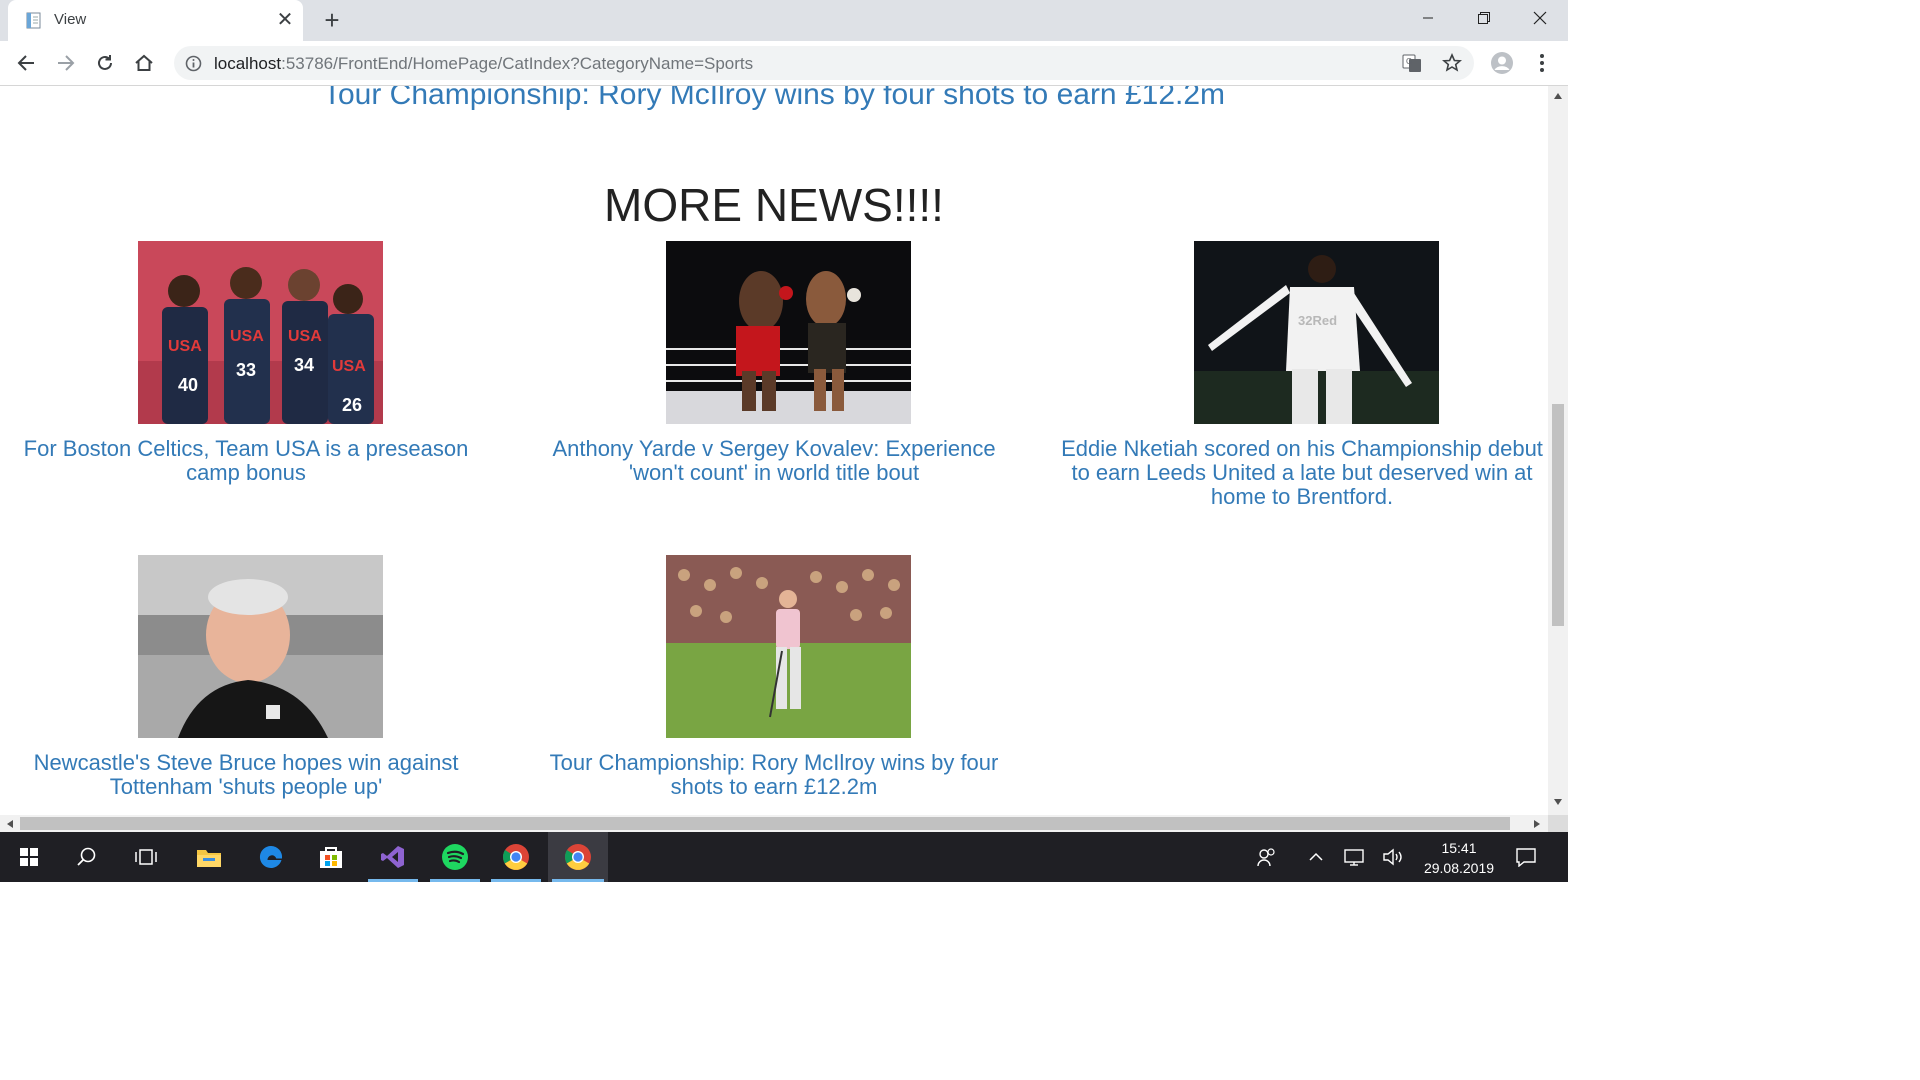 This screenshot has width=1920, height=1080. Describe the element at coordinates (1267, 857) in the screenshot. I see `people-icon` at that location.